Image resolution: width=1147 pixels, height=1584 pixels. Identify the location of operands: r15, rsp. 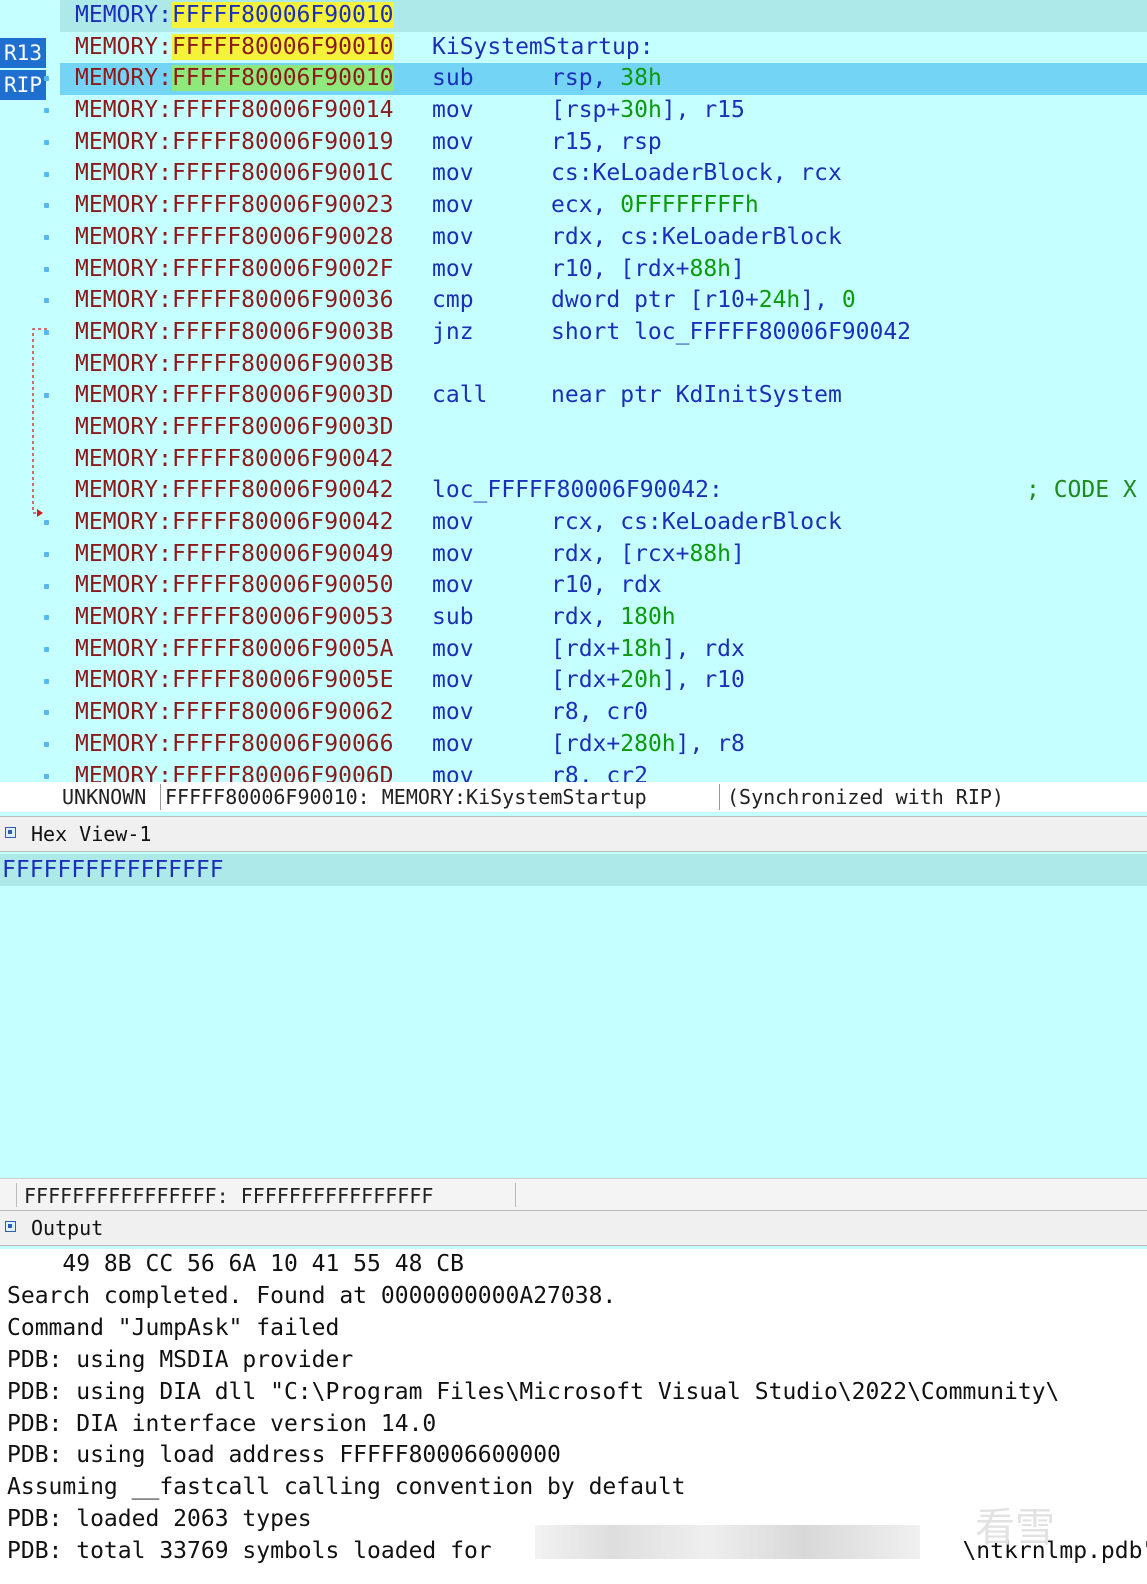
(606, 143).